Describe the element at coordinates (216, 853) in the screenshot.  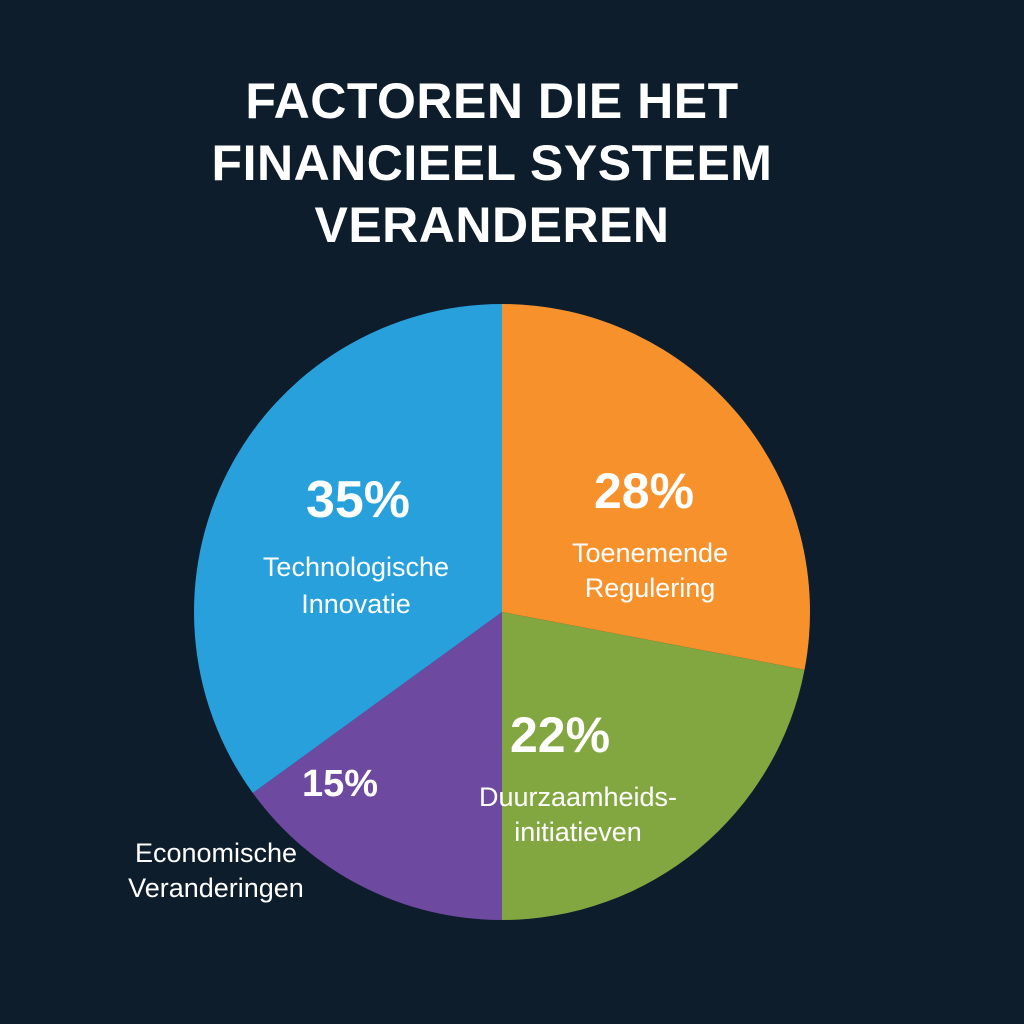
I see `pie-slice-category-label: Economische` at that location.